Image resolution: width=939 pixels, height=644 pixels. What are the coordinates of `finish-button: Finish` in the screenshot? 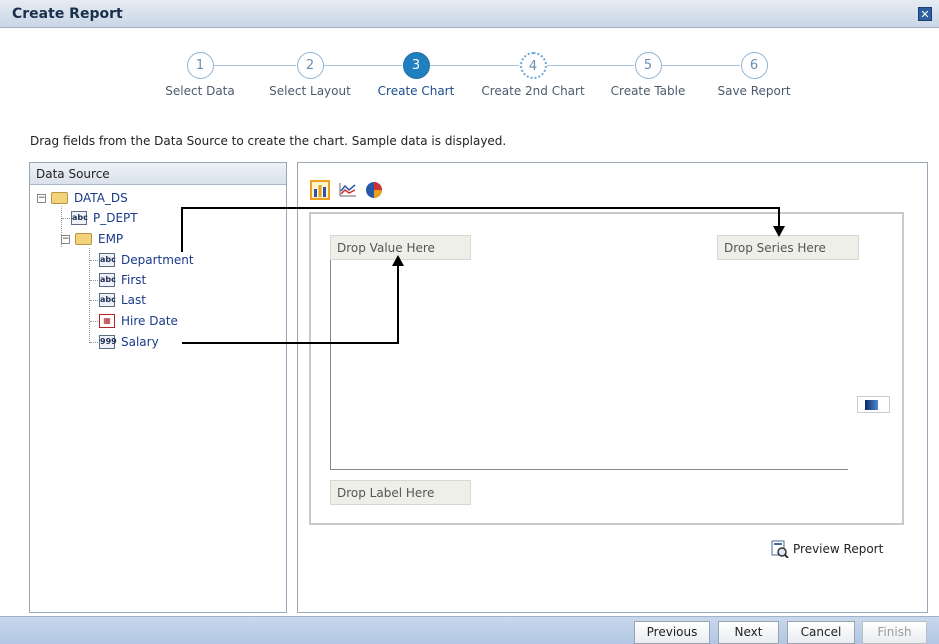 It's located at (894, 632).